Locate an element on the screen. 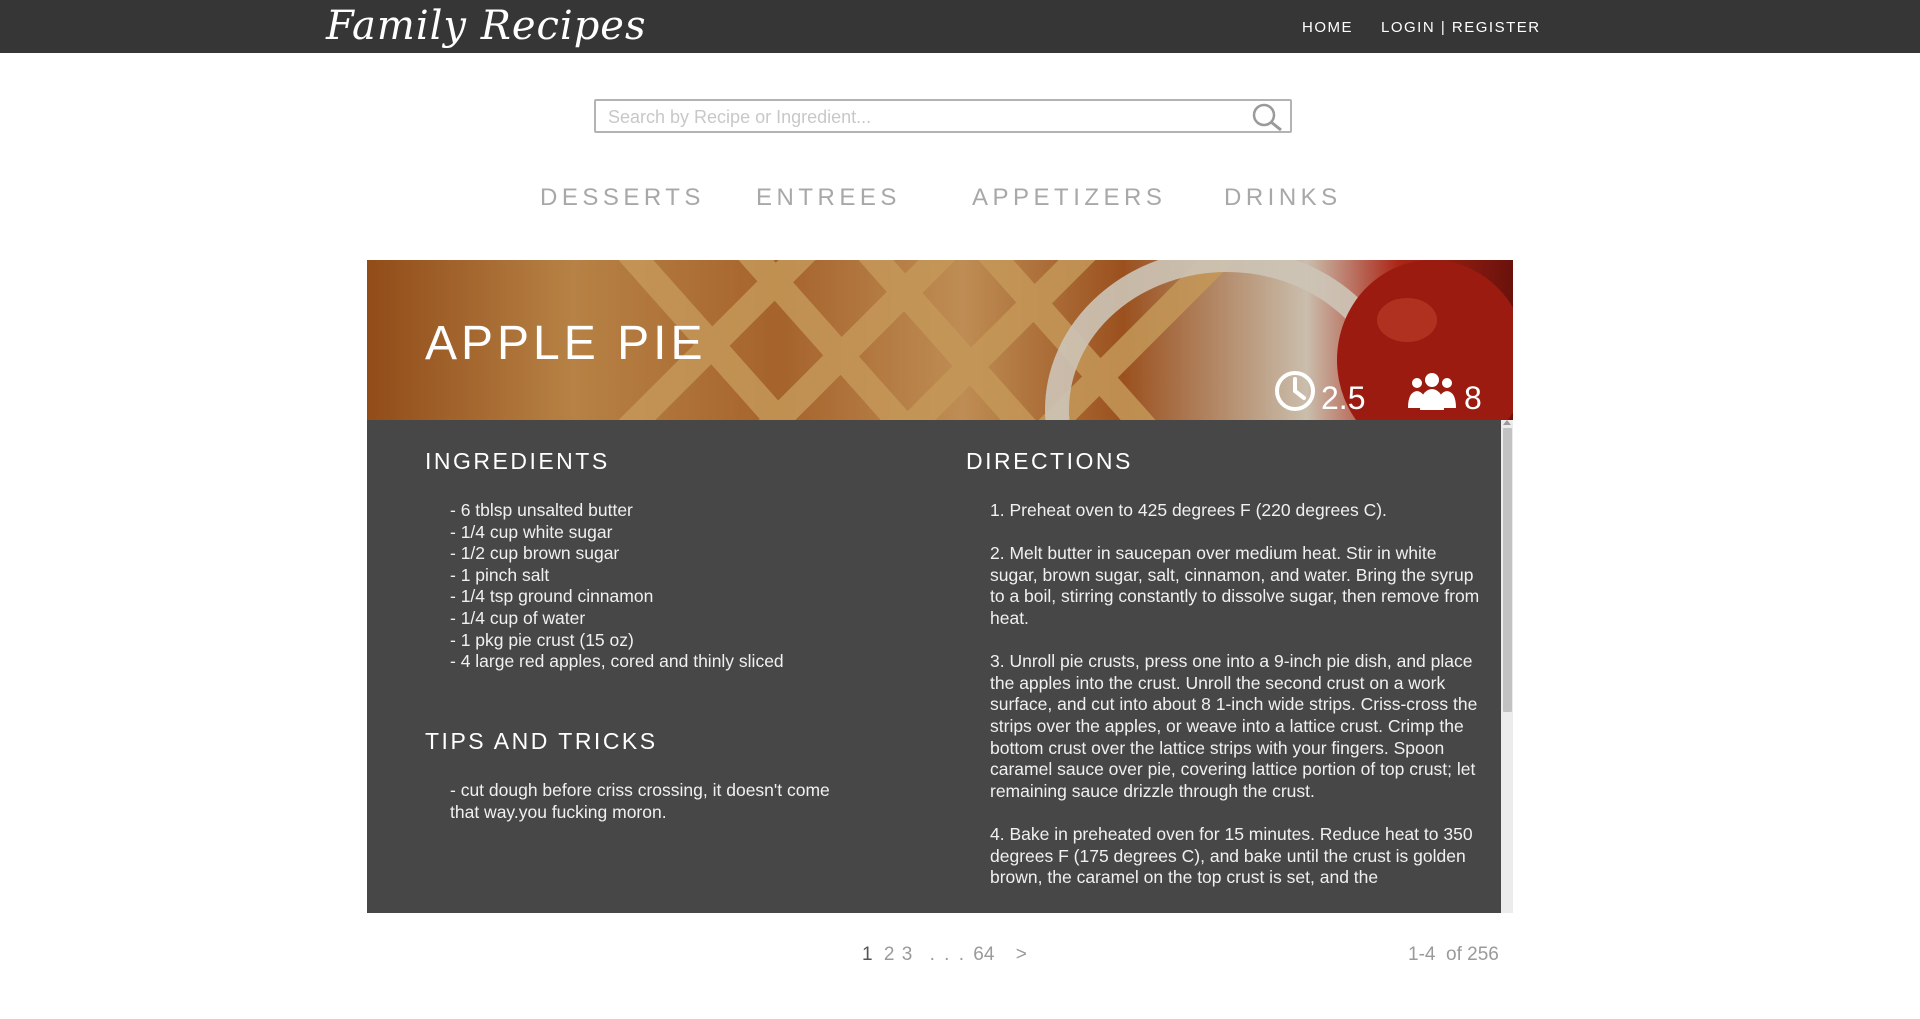 This screenshot has height=1019, width=1920. results-range: 1-4 of 256 is located at coordinates (1453, 954).